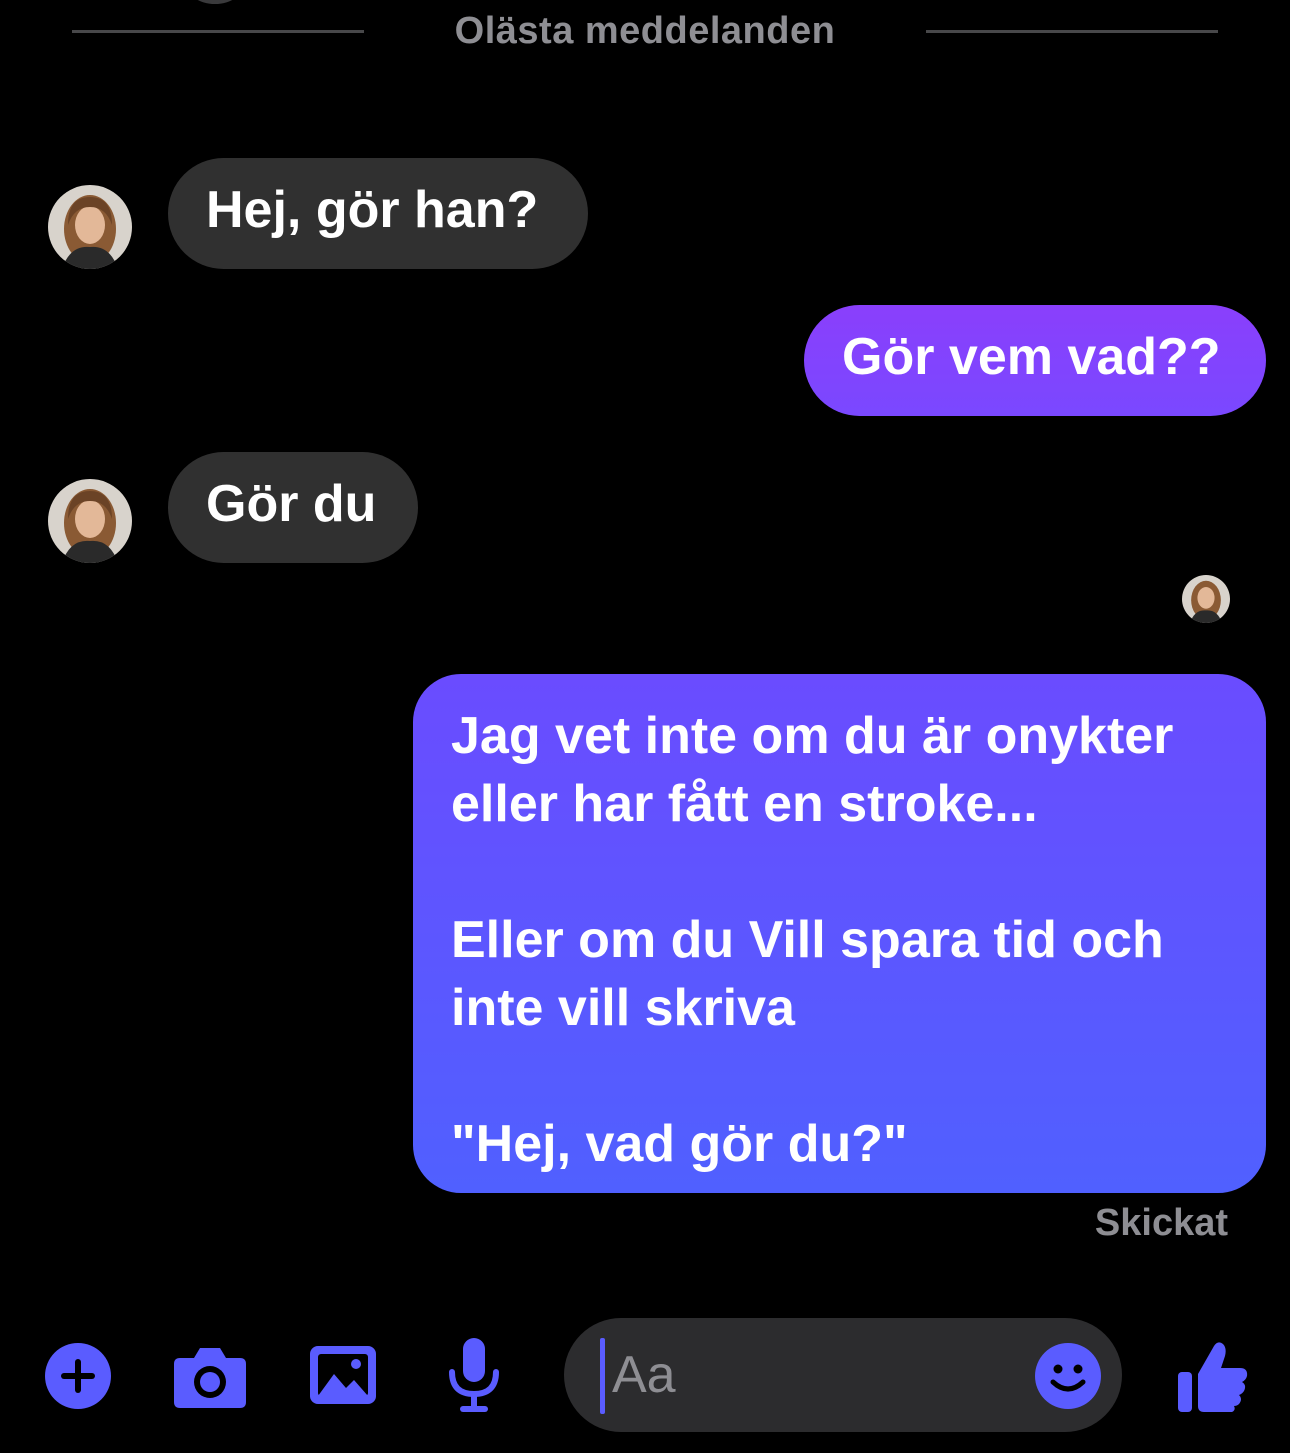  I want to click on message-bubble-incoming: Hej, gör han?, so click(378, 213).